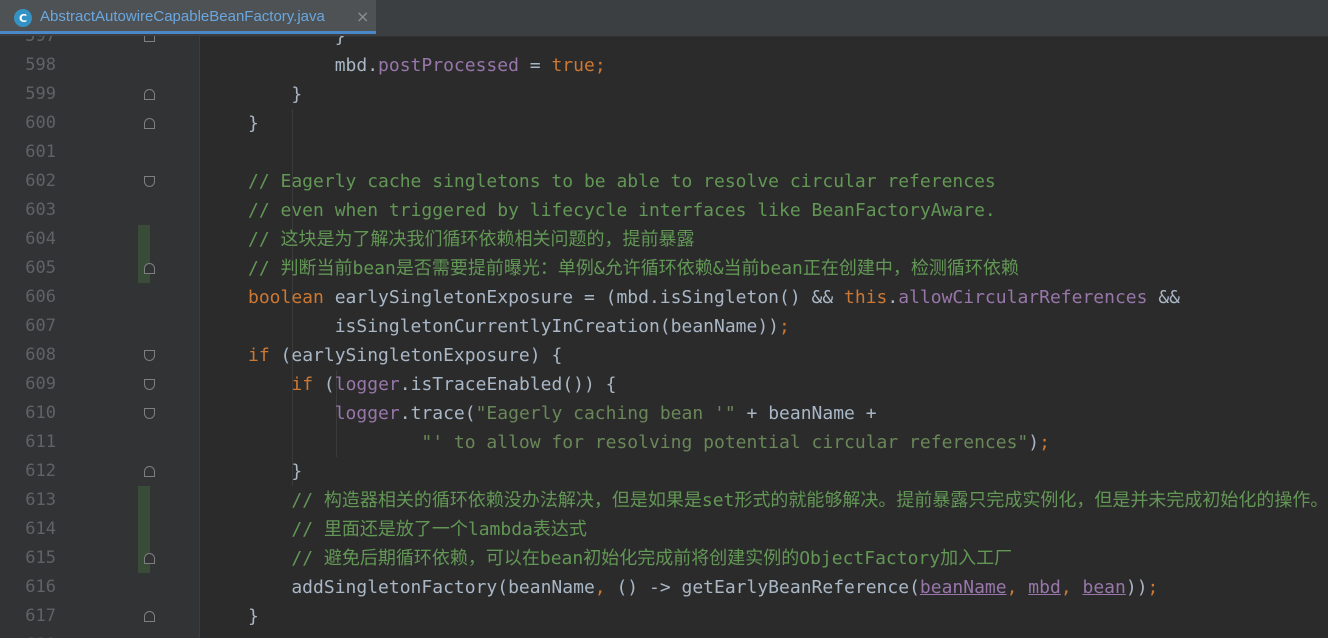  I want to click on code-token: mbd, so click(1044, 587).